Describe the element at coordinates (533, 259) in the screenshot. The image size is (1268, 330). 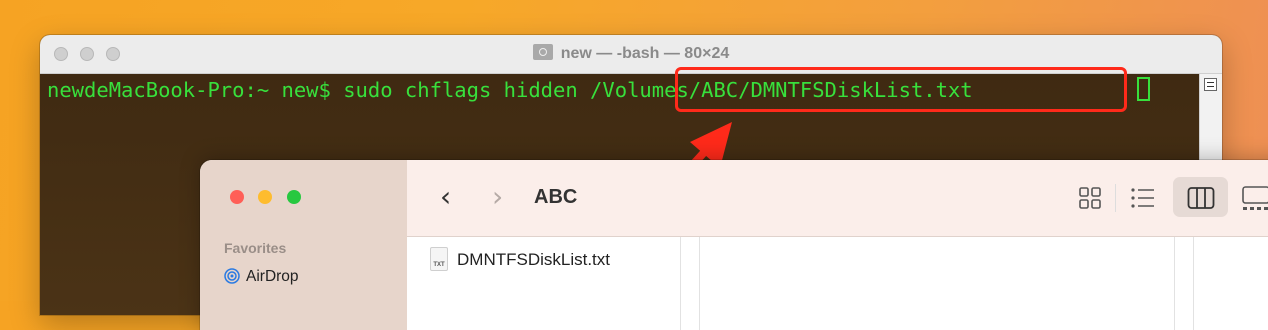
I see `file-name: DMNTFSDiskList.txt` at that location.